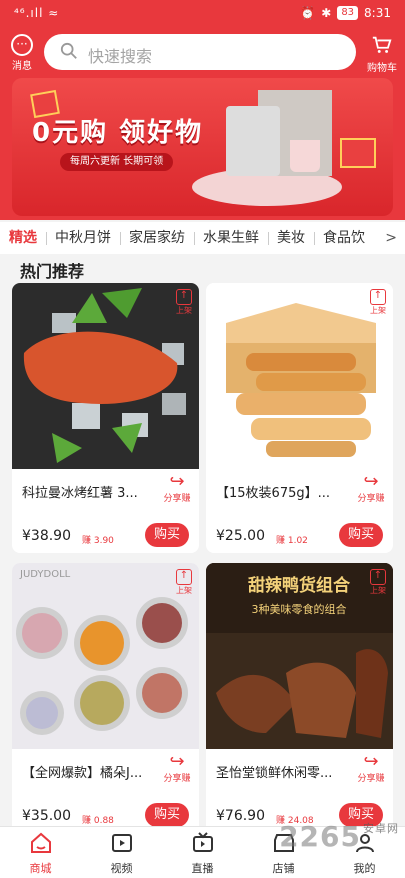  Describe the element at coordinates (382, 54) in the screenshot. I see `cart-button: 购物车` at that location.